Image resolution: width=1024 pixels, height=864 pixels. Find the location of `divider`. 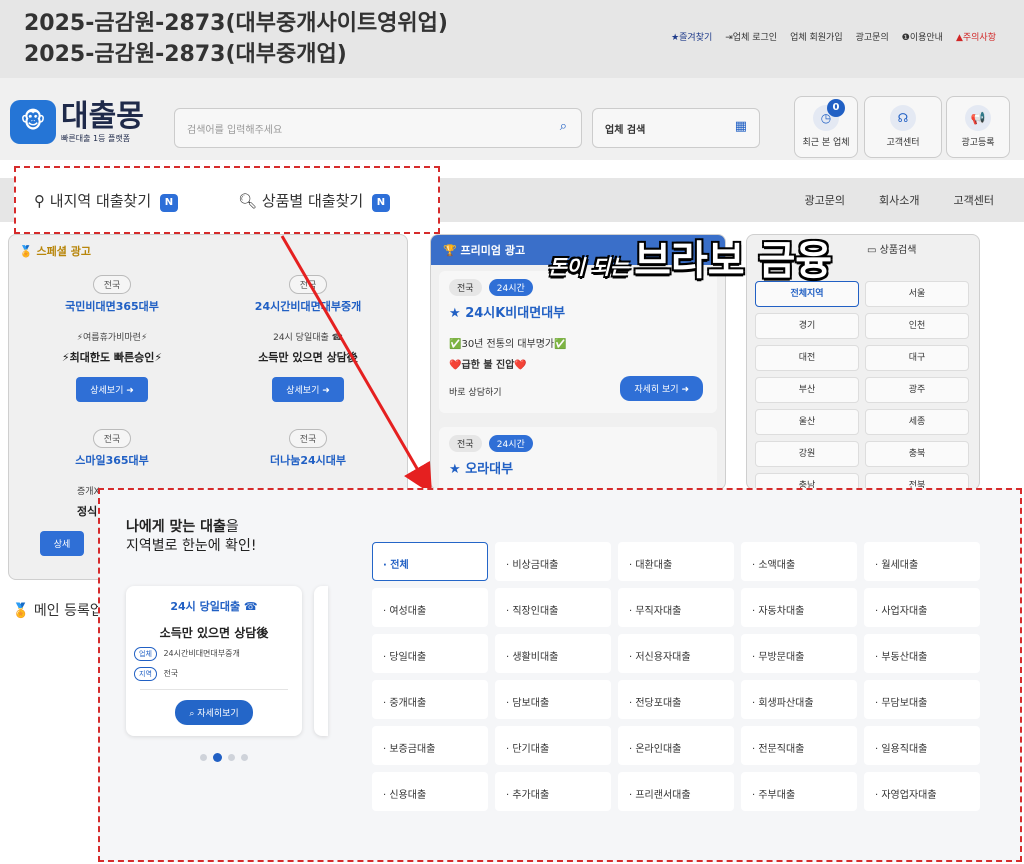

divider is located at coordinates (214, 689).